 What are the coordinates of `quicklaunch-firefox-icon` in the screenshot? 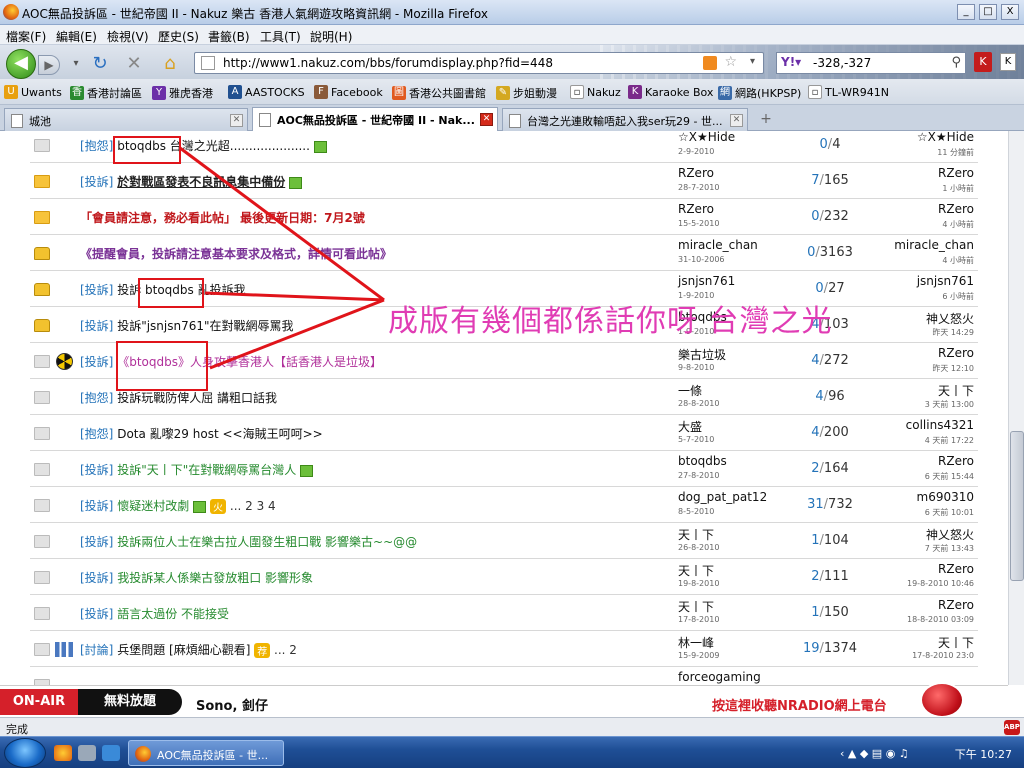 It's located at (63, 753).